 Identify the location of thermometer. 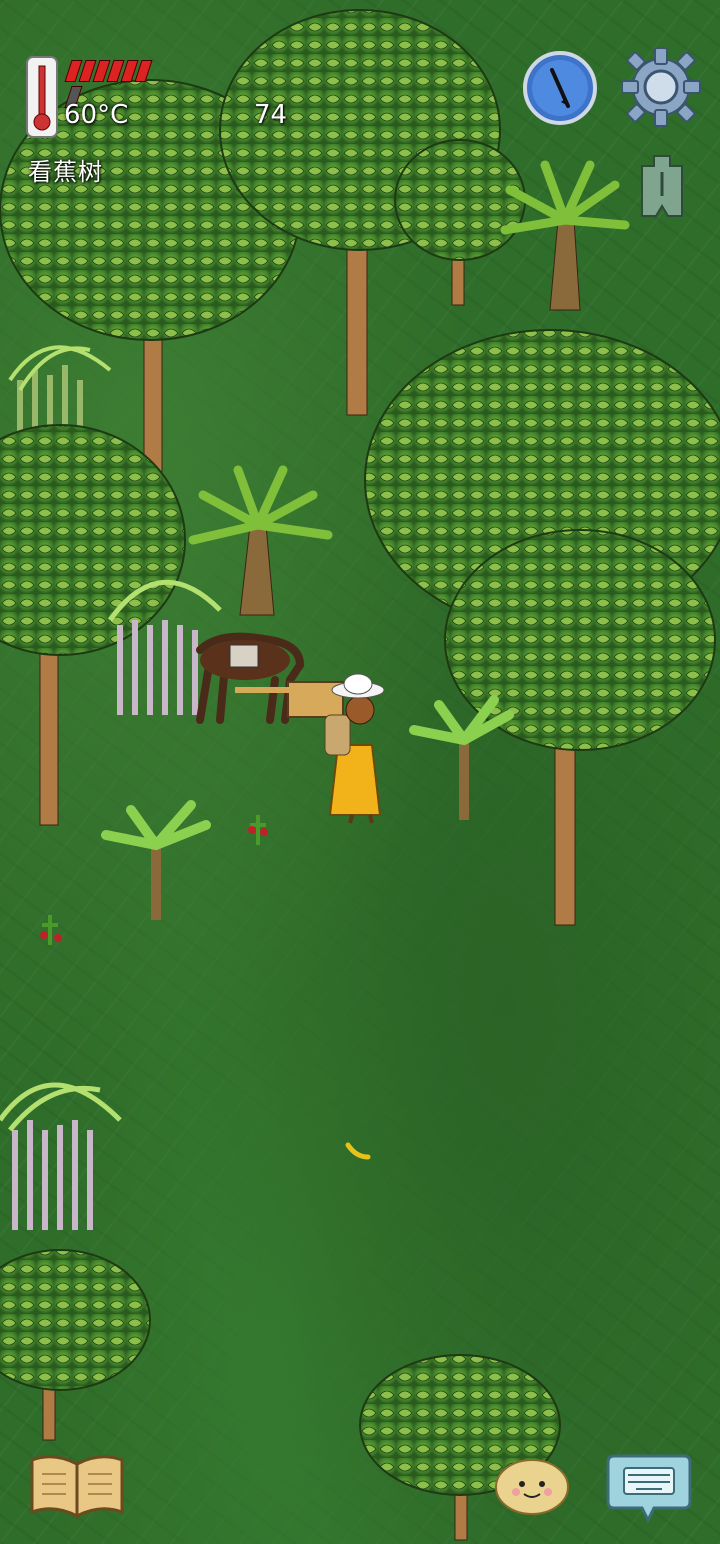
(42, 97).